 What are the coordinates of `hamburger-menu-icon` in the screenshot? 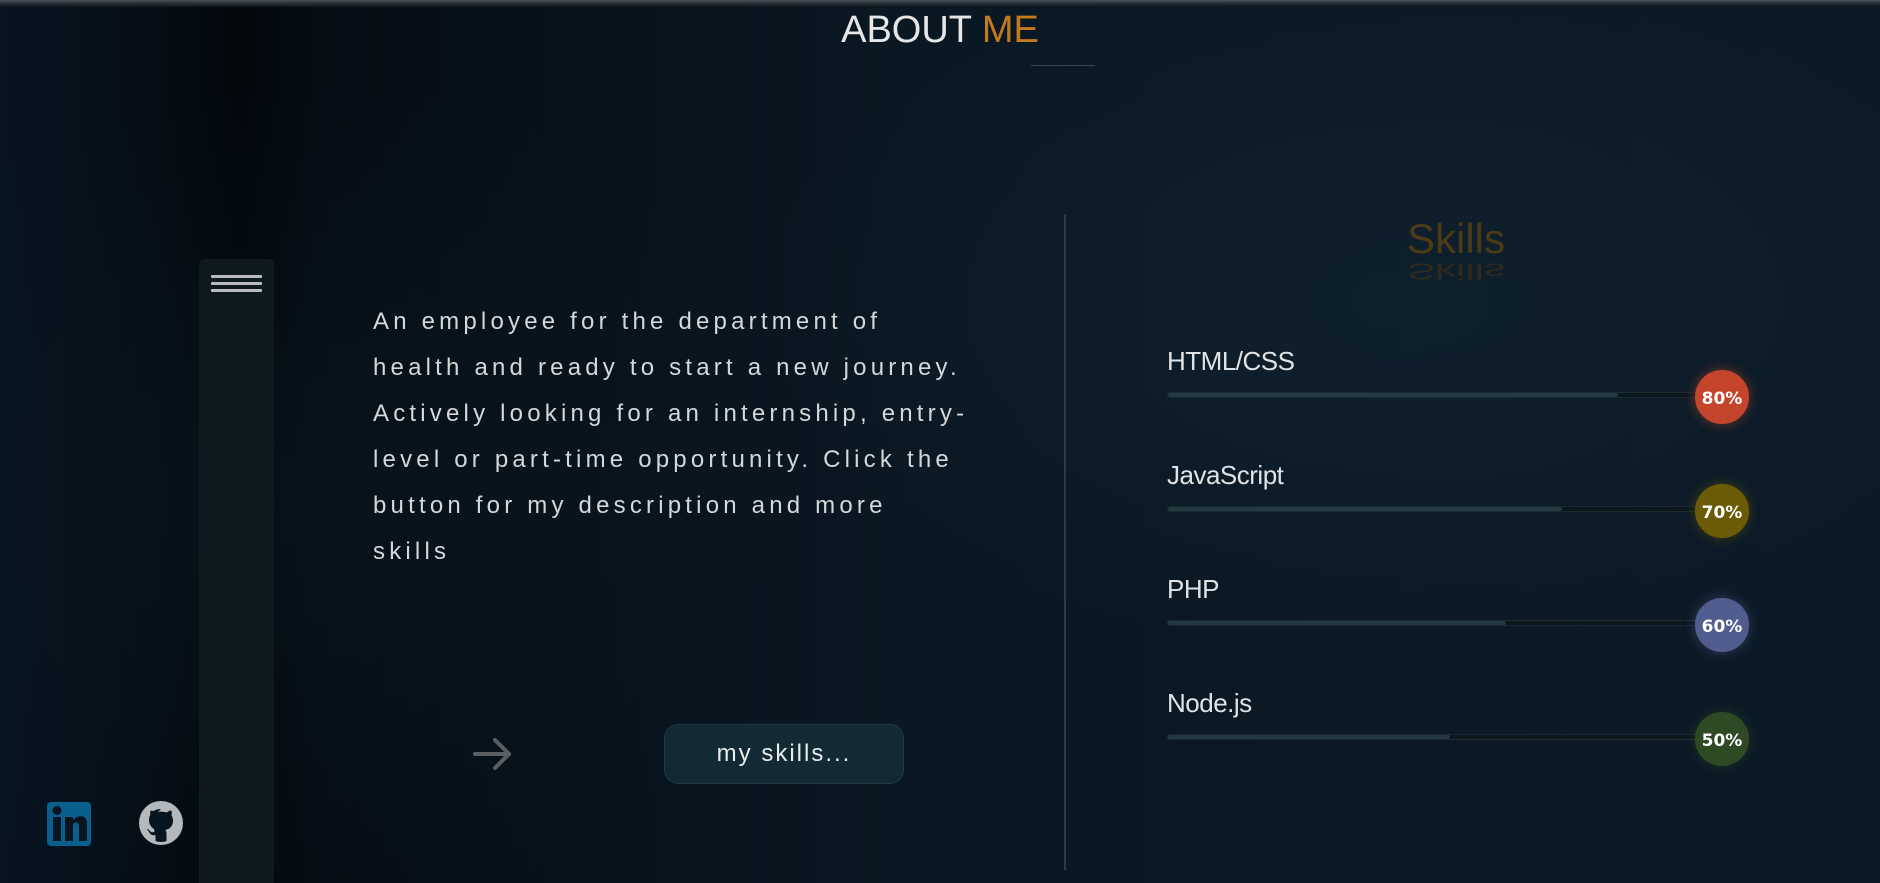 It's located at (236, 289).